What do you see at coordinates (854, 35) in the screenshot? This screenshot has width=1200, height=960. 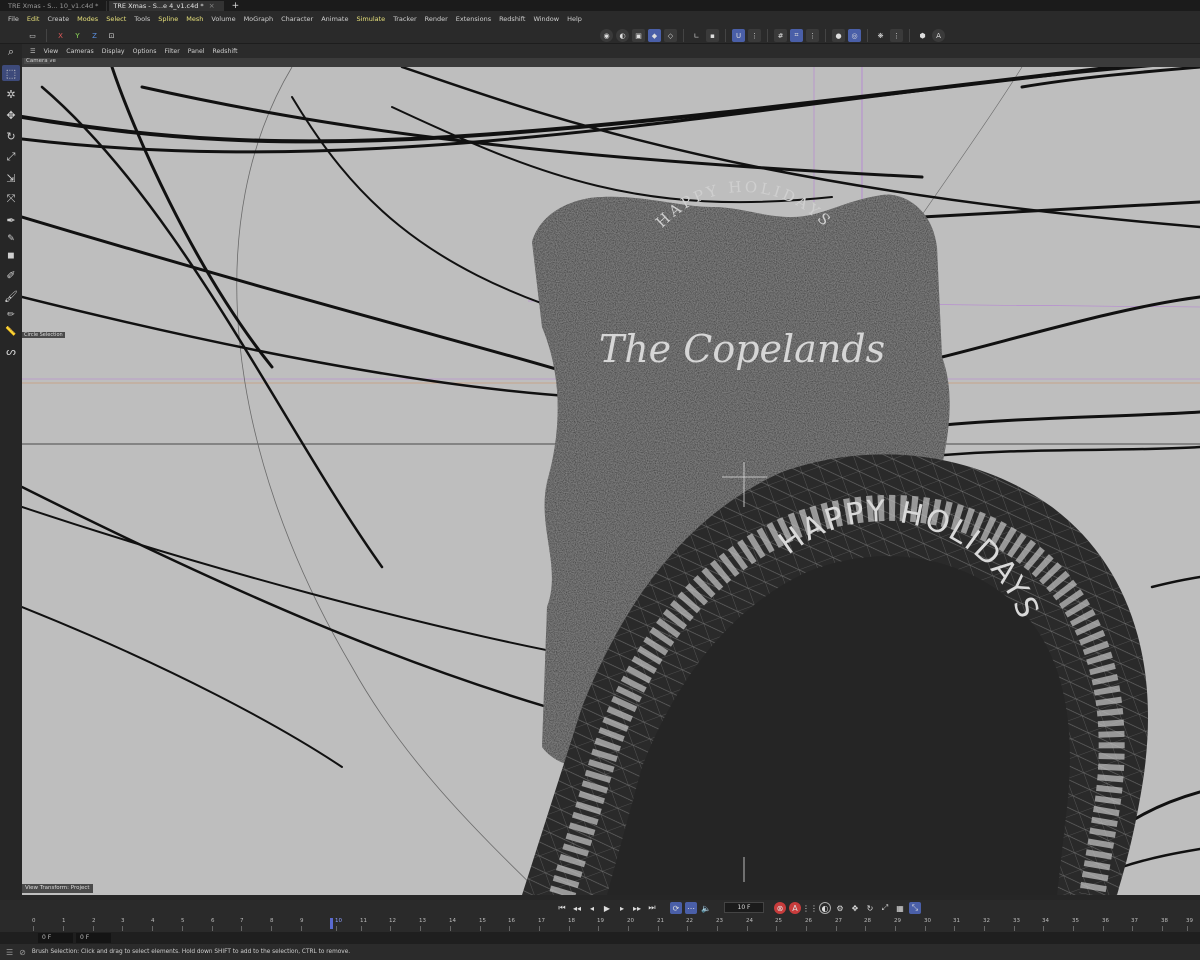 I see `isoline-icon: ◎` at bounding box center [854, 35].